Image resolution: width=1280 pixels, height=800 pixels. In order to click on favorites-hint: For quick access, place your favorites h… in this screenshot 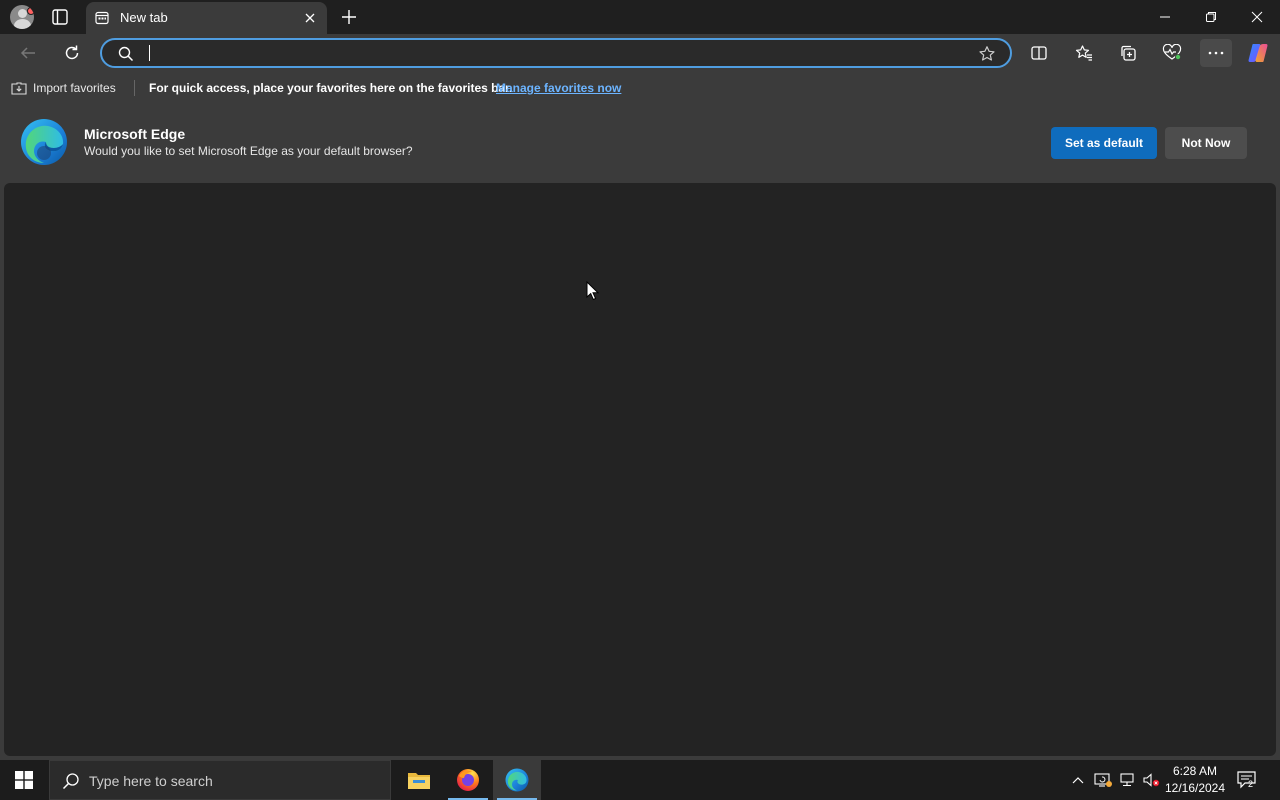, I will do `click(331, 88)`.